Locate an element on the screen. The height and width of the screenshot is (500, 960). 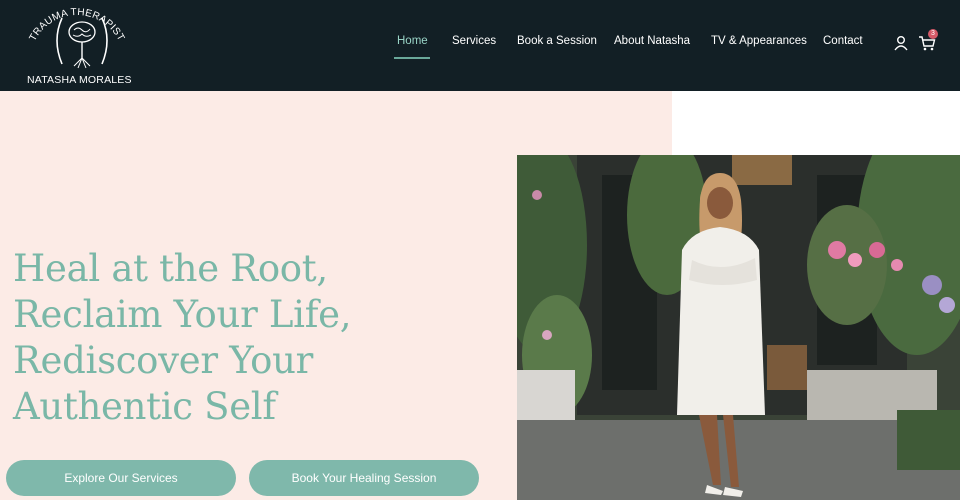
svg-text: TRAUMA THERAPIST is located at coordinates (77, 25).